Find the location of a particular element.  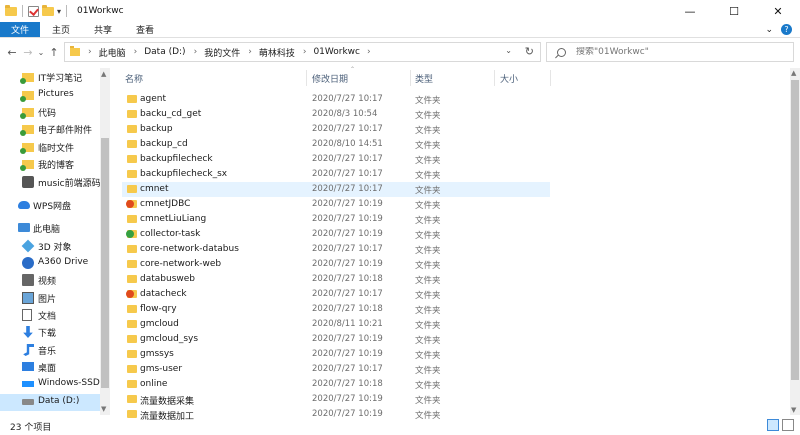

sidebar-item-it-notes: IT学习笔记 is located at coordinates (50, 77).